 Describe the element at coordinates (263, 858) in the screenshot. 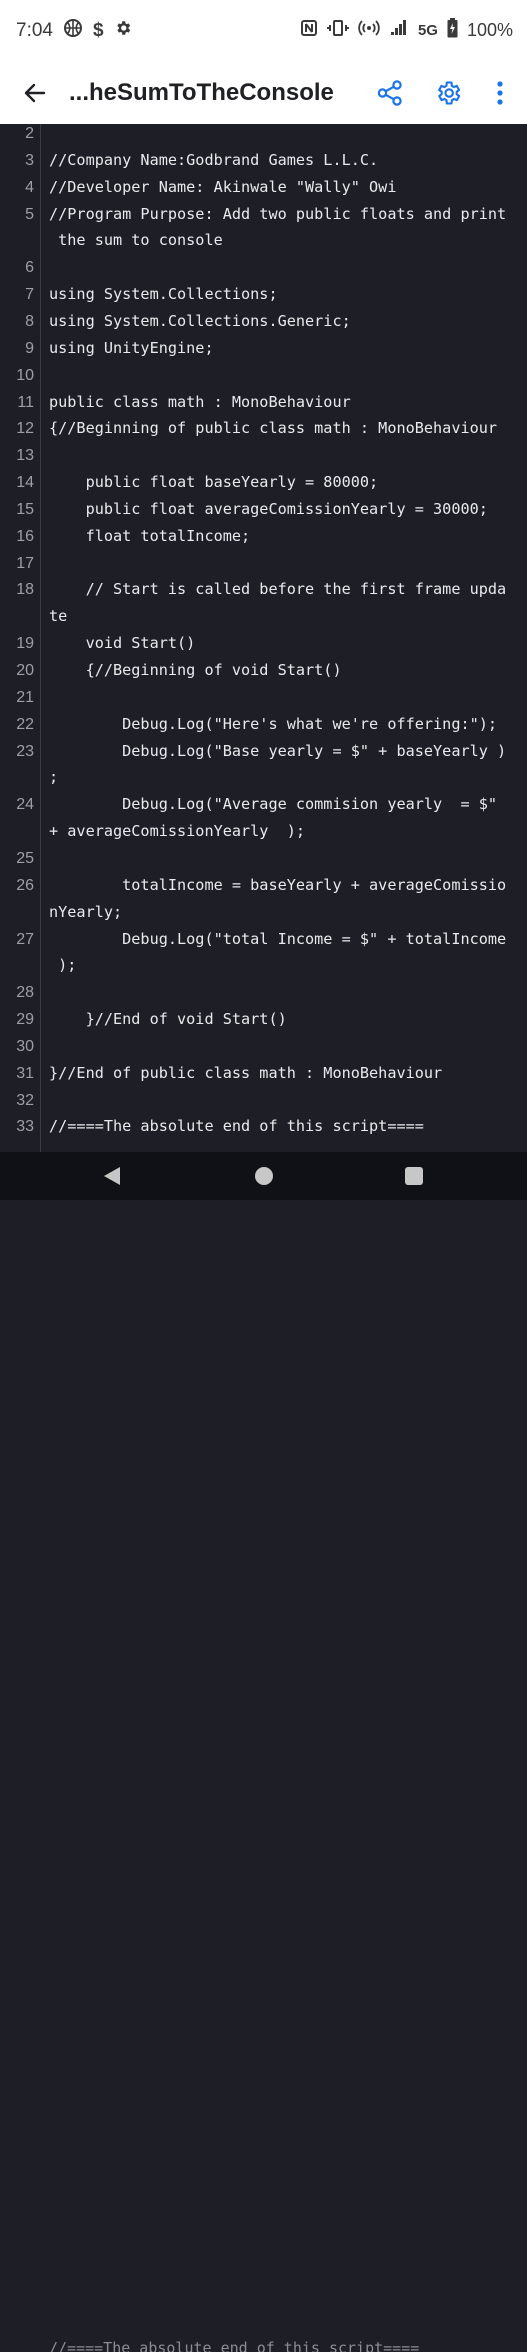

I see `code-line: 25` at that location.